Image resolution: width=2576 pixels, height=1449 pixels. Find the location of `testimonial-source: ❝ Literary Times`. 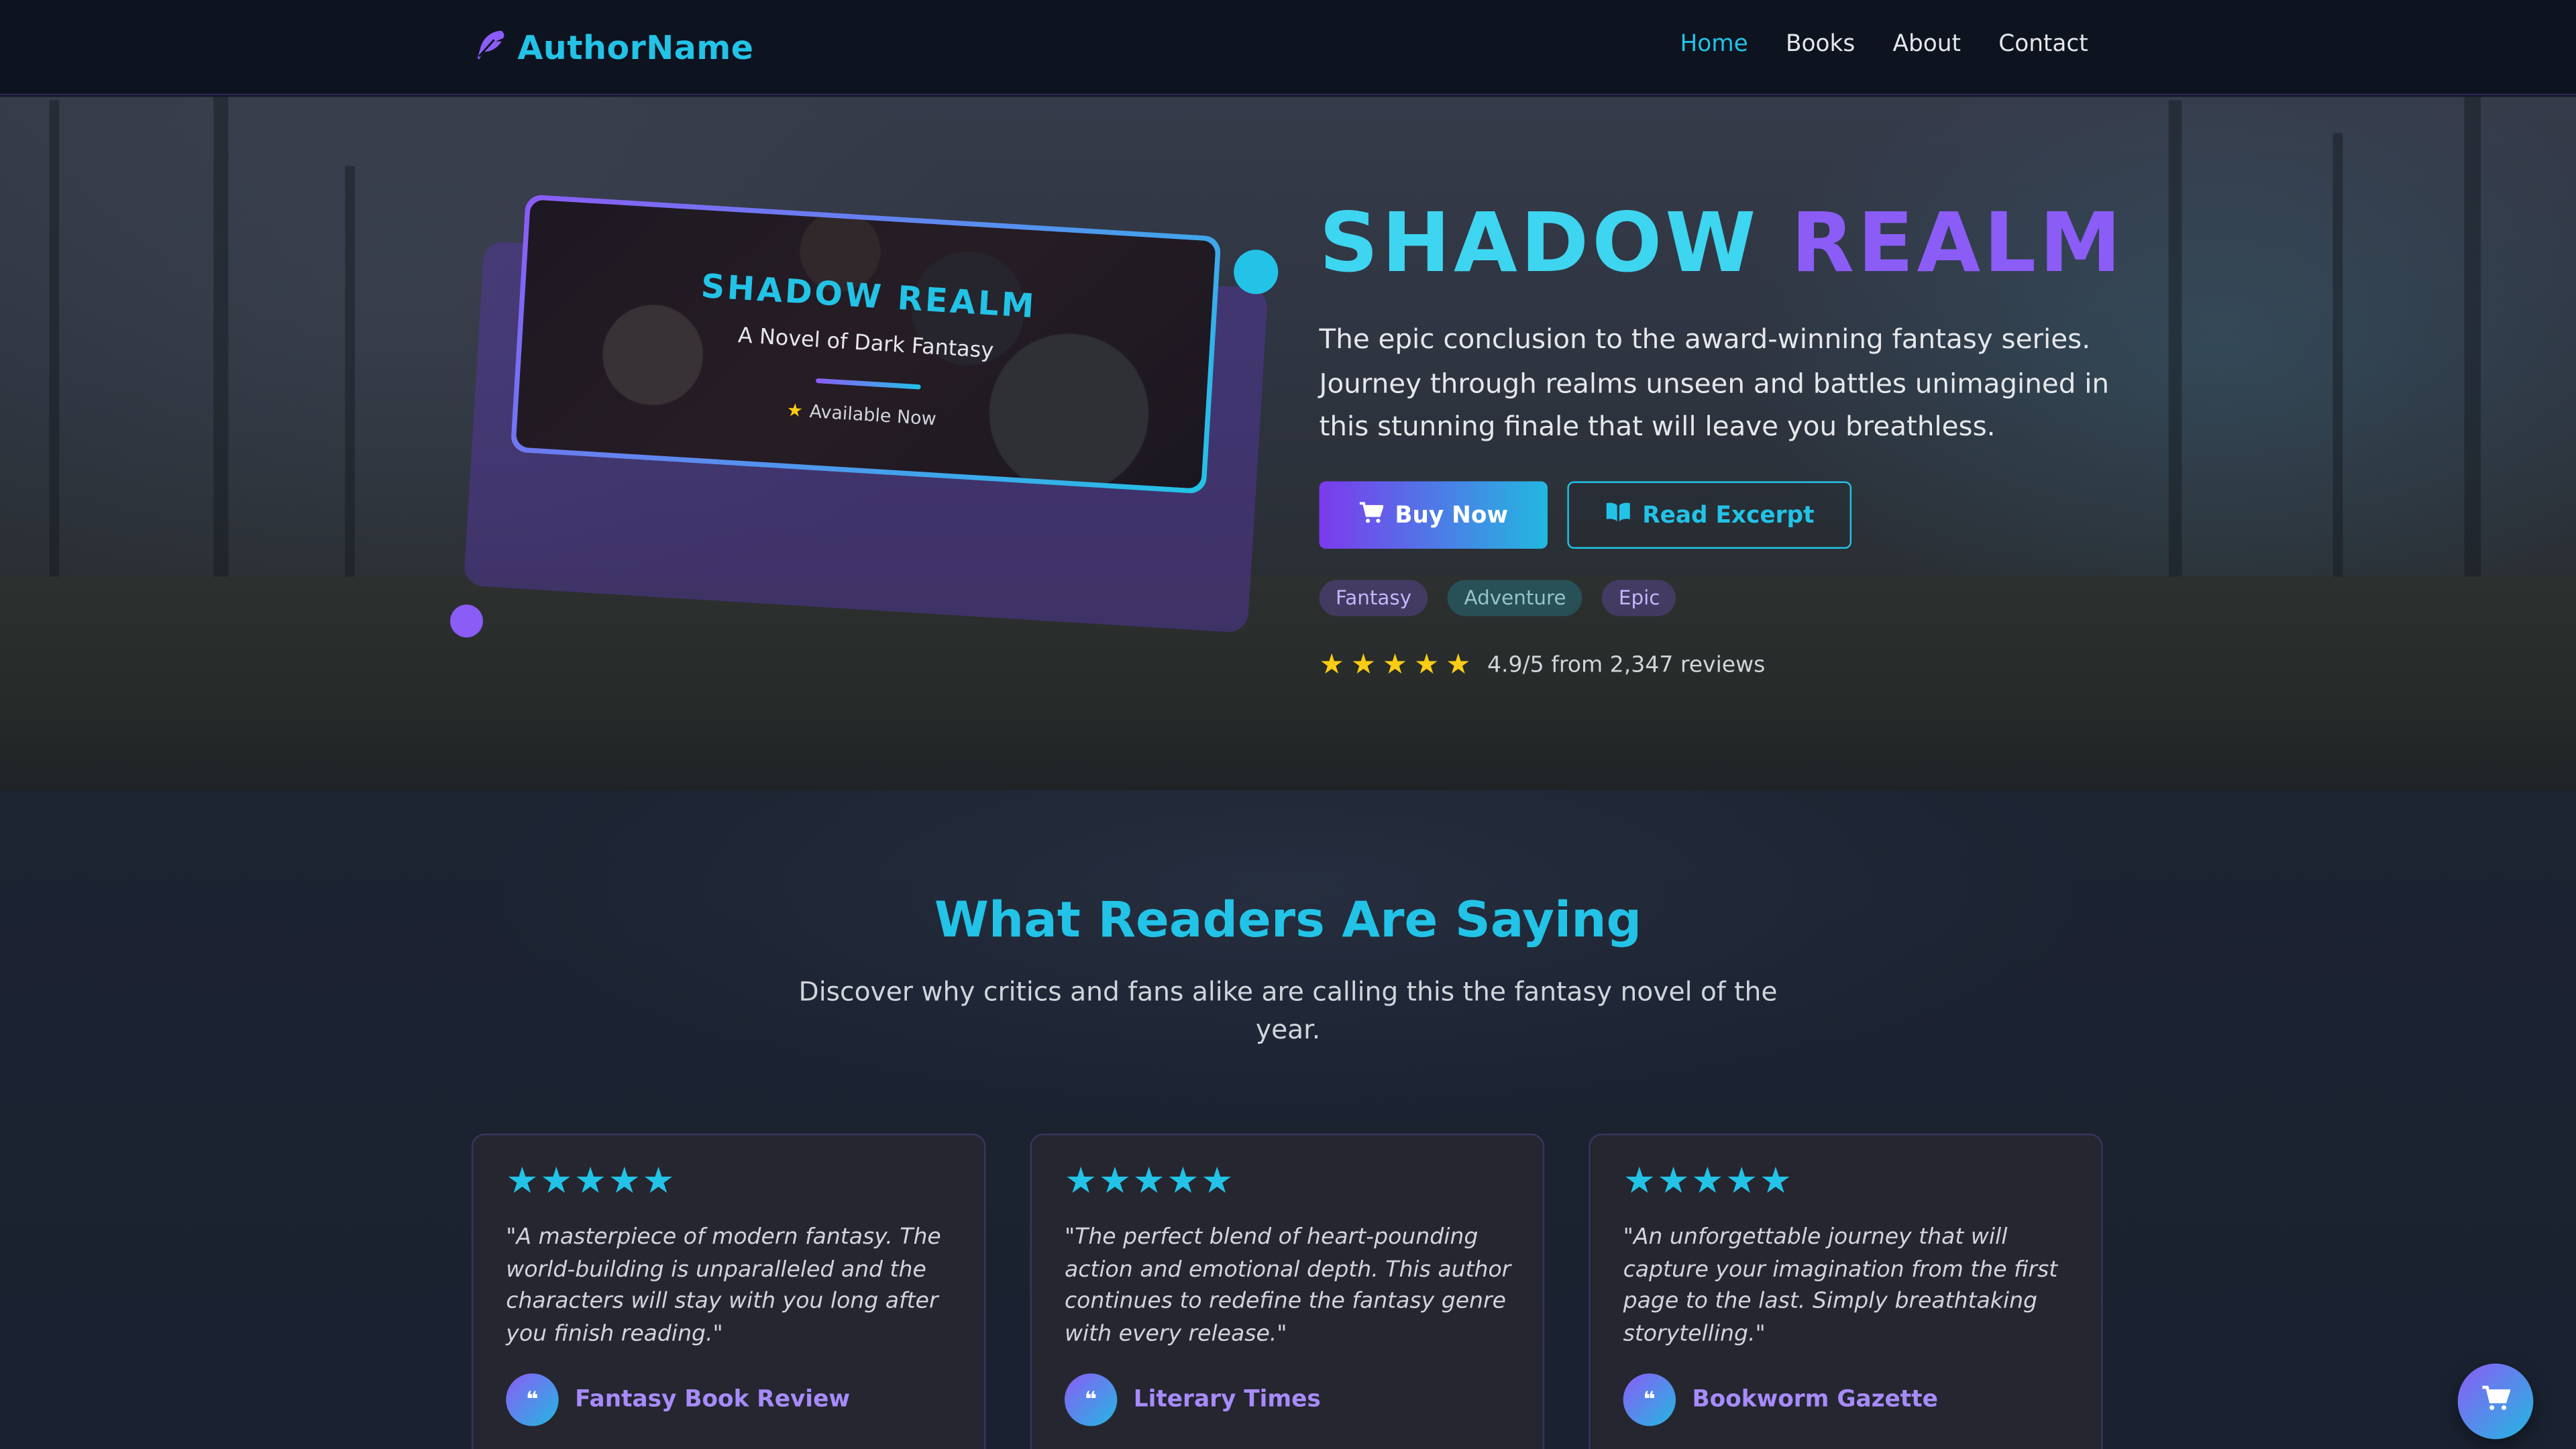

testimonial-source: ❝ Literary Times is located at coordinates (1192, 1399).